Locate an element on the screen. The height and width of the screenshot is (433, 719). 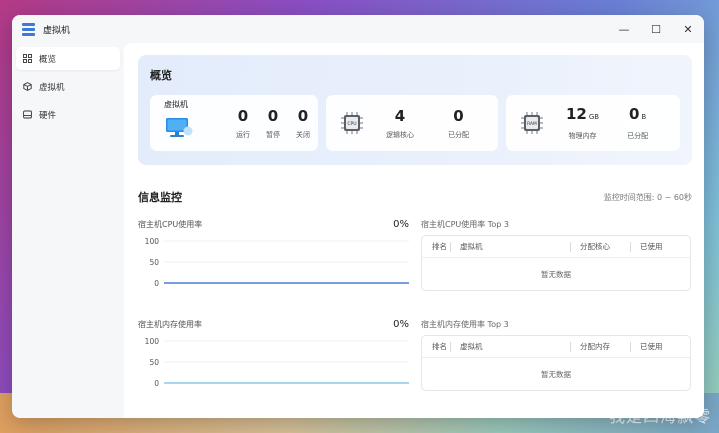
memory-allocated-value: 0 is located at coordinates (634, 114).